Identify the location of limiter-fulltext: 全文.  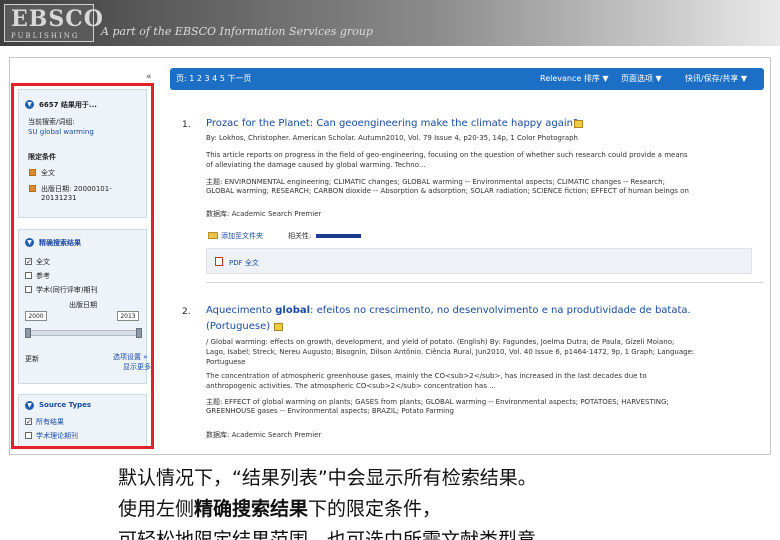
(48, 173).